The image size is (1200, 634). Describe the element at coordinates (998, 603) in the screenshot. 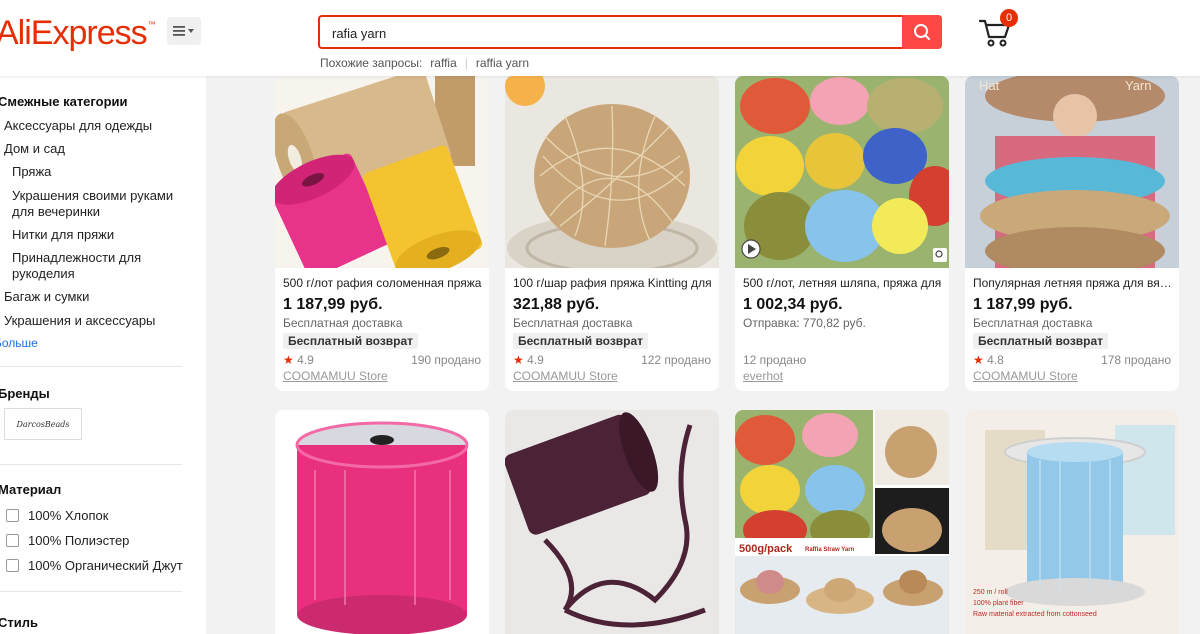

I see `svg-text: 100% plant fiber` at that location.